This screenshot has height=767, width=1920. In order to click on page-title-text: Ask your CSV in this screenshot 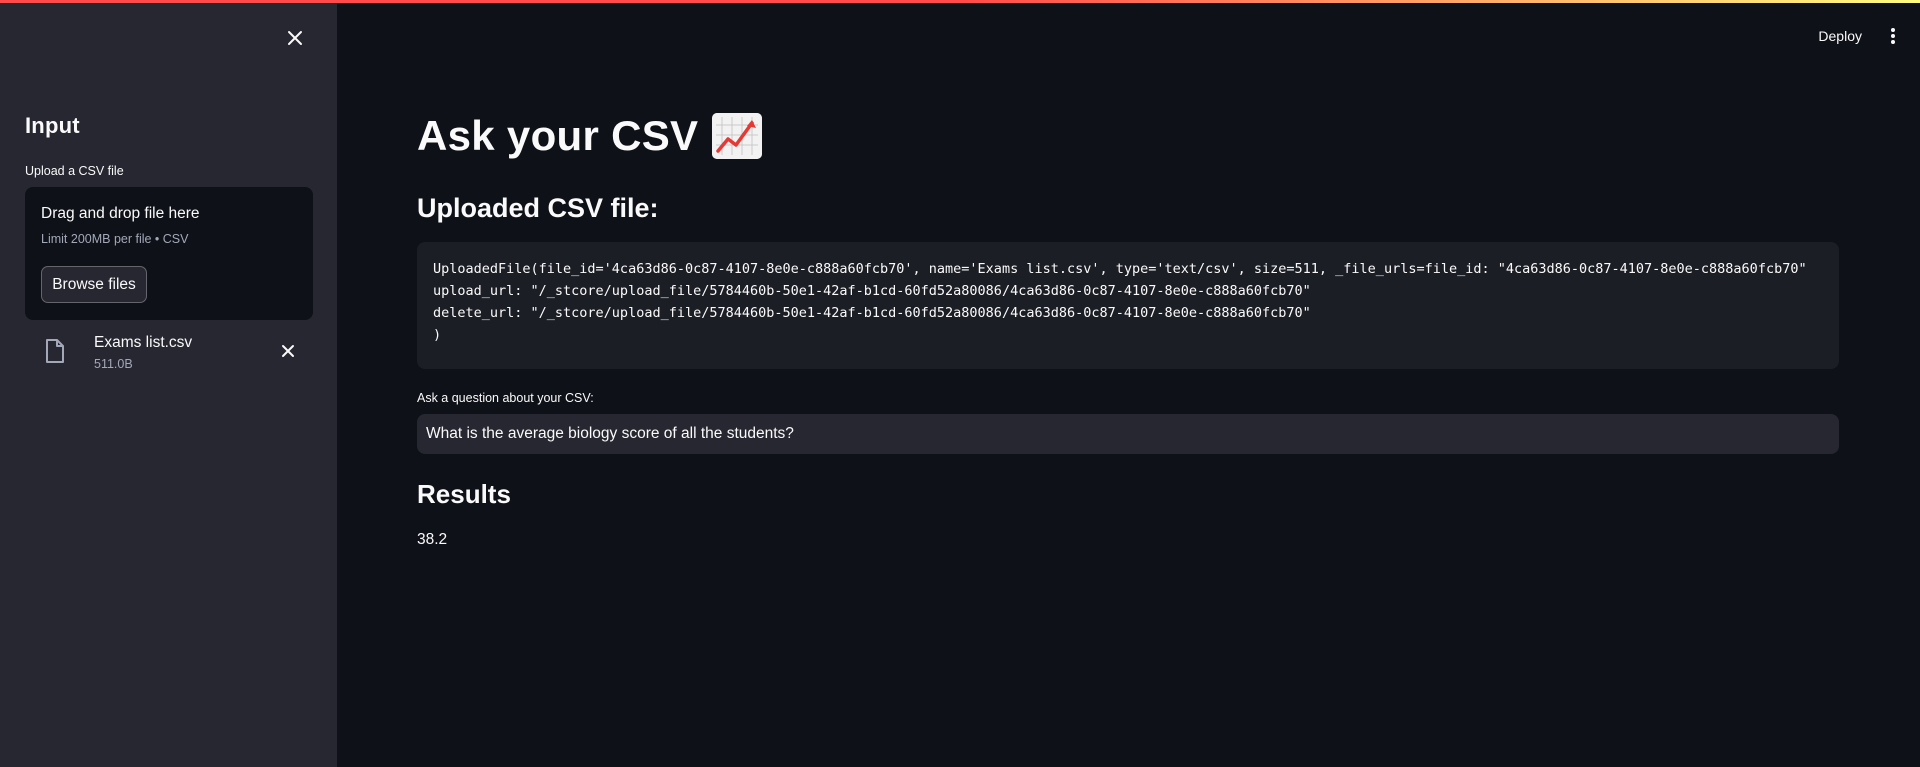, I will do `click(558, 135)`.